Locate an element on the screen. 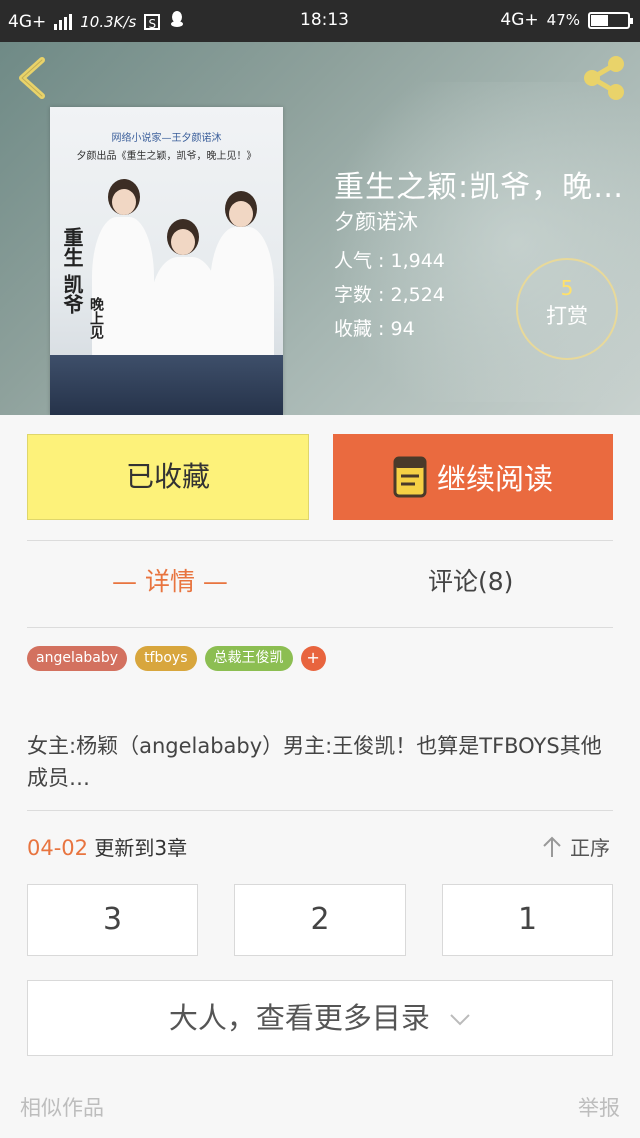 The height and width of the screenshot is (1138, 640). battery-icon is located at coordinates (610, 20).